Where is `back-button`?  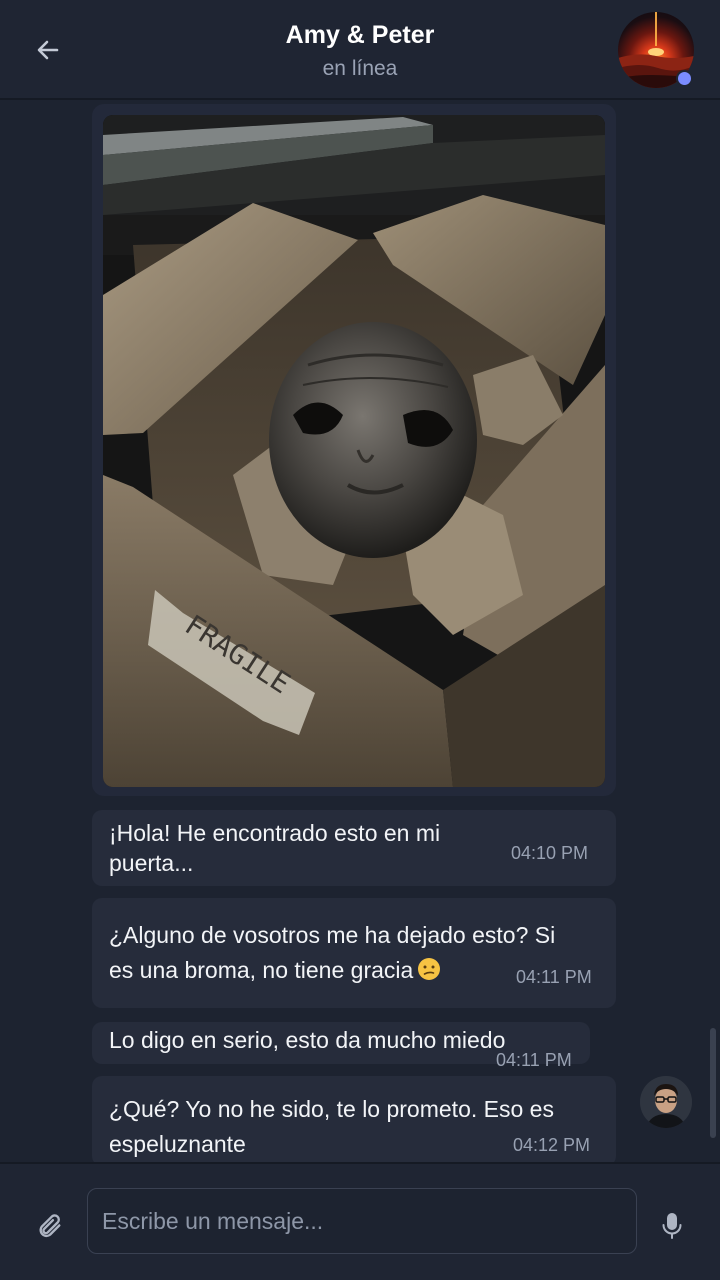 back-button is located at coordinates (48, 50).